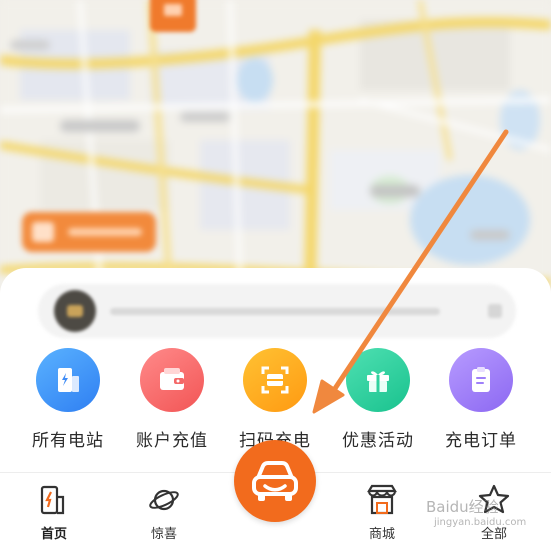  I want to click on tab-label: 商城, so click(381, 534).